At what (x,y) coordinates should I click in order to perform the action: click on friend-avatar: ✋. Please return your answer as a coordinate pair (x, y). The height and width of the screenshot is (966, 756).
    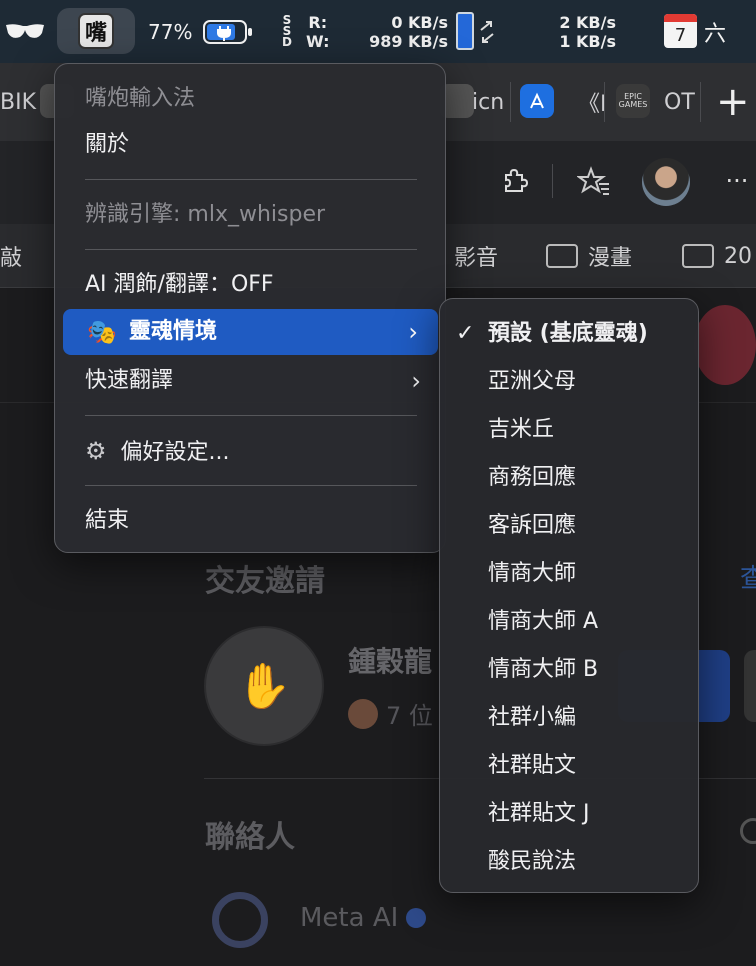
    Looking at the image, I should click on (264, 686).